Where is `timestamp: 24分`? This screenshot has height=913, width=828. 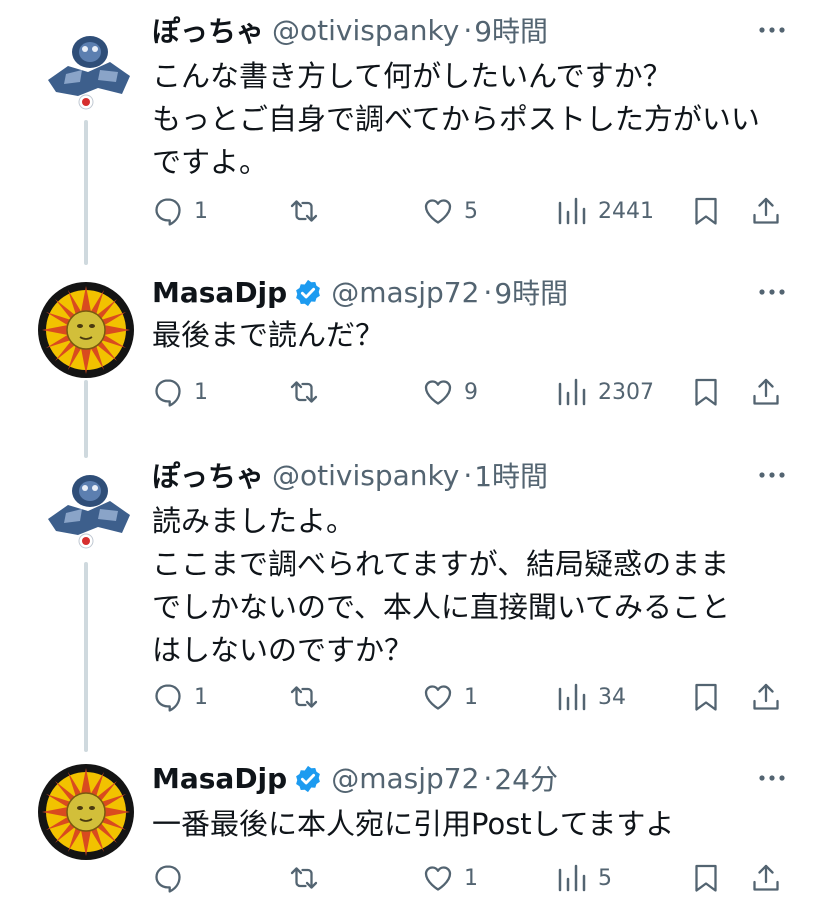 timestamp: 24分 is located at coordinates (526, 778).